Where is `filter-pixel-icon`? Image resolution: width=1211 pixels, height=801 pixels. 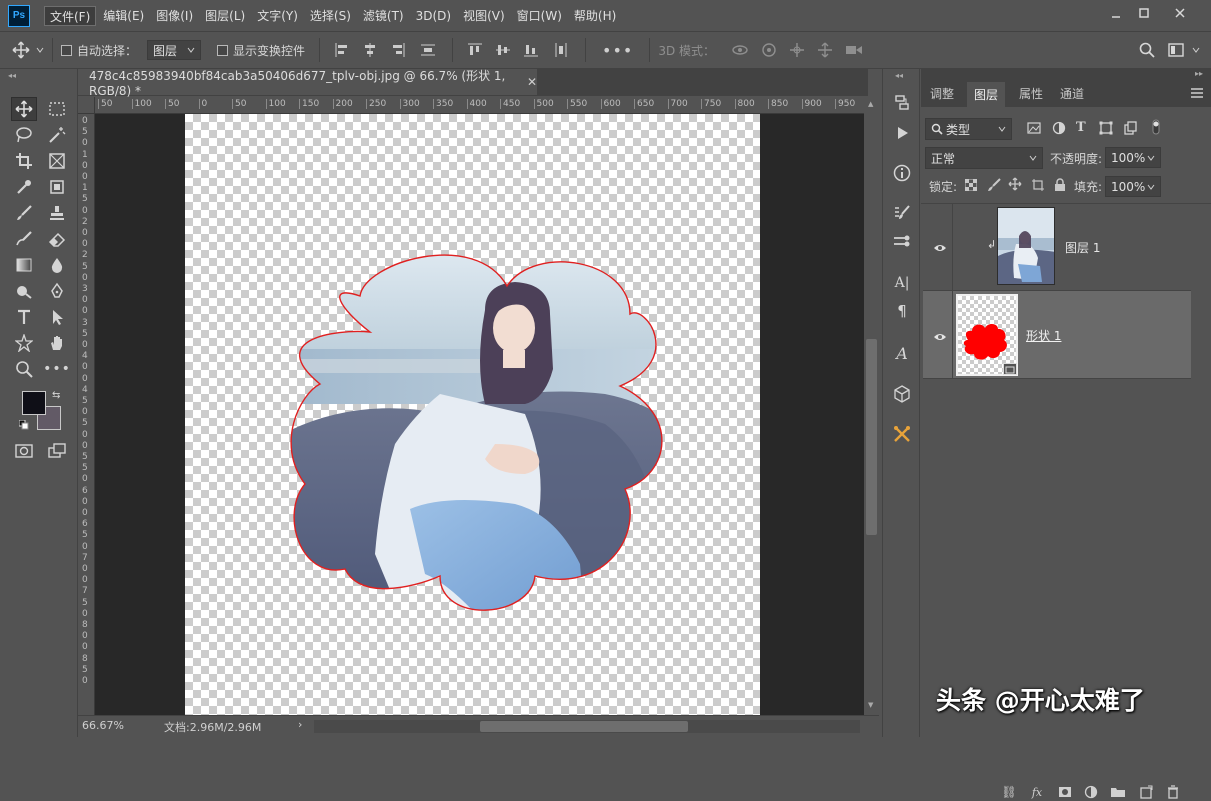 filter-pixel-icon is located at coordinates (1034, 129).